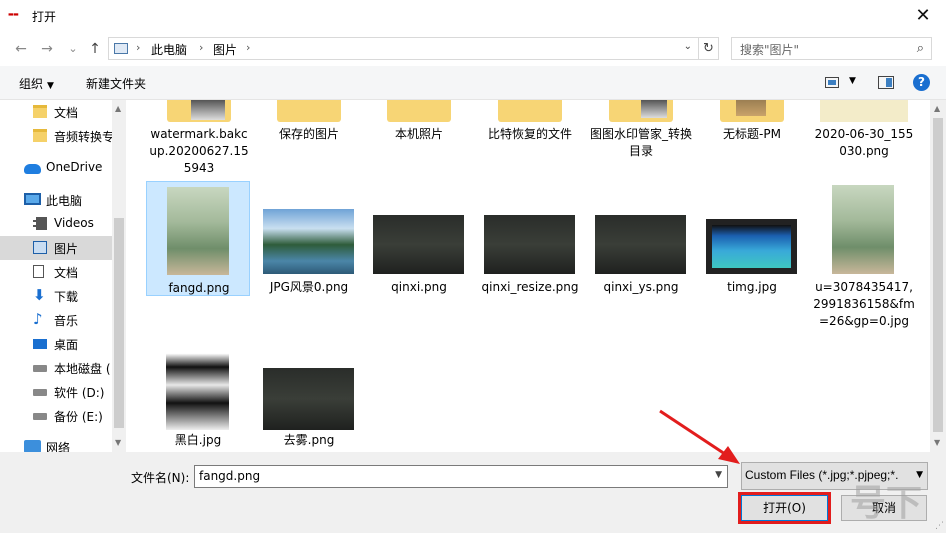  Describe the element at coordinates (308, 134) in the screenshot. I see `file-name: 保存的图片` at that location.